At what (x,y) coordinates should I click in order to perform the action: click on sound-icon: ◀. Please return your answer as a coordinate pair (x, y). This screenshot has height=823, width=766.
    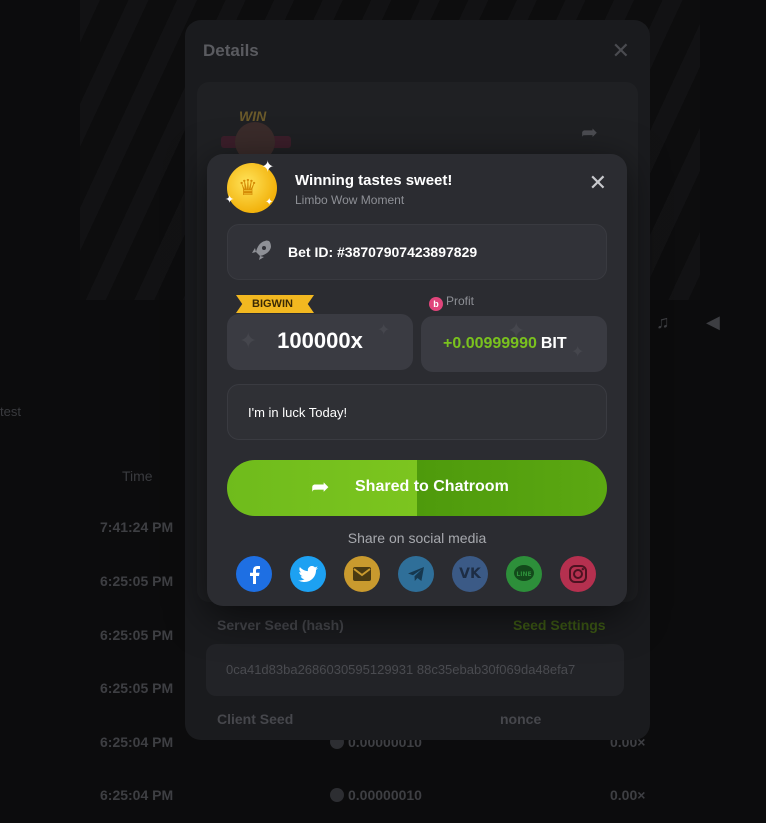
    Looking at the image, I should click on (713, 322).